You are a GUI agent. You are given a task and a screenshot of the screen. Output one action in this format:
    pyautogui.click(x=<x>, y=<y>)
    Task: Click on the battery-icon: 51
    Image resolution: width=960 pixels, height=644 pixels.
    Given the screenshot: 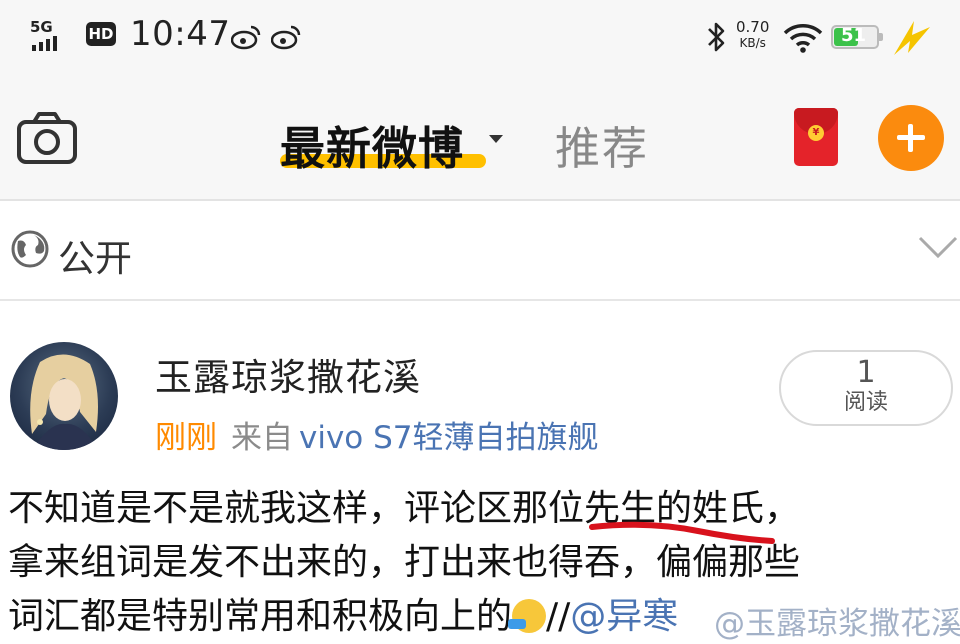 What is the action you would take?
    pyautogui.click(x=857, y=37)
    